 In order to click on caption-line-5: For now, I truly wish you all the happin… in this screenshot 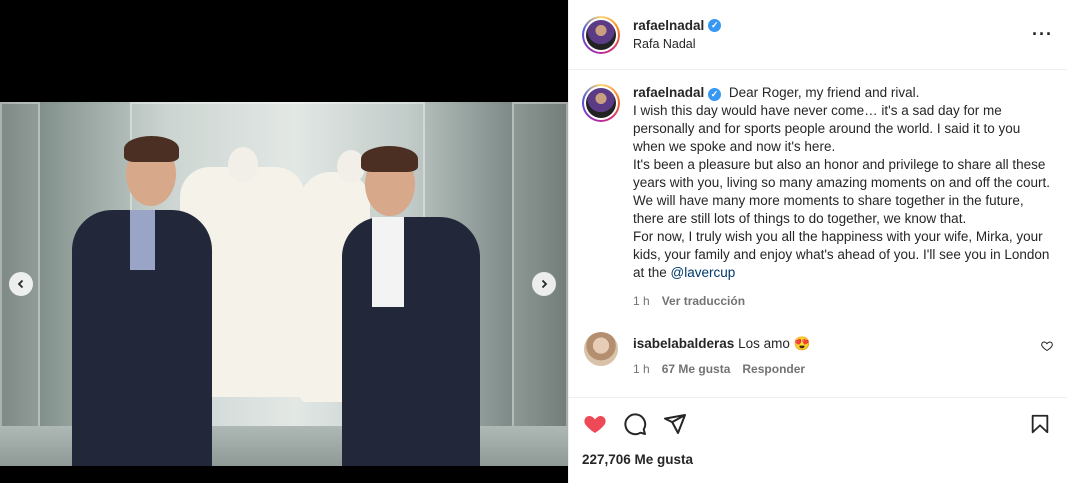, I will do `click(843, 255)`.